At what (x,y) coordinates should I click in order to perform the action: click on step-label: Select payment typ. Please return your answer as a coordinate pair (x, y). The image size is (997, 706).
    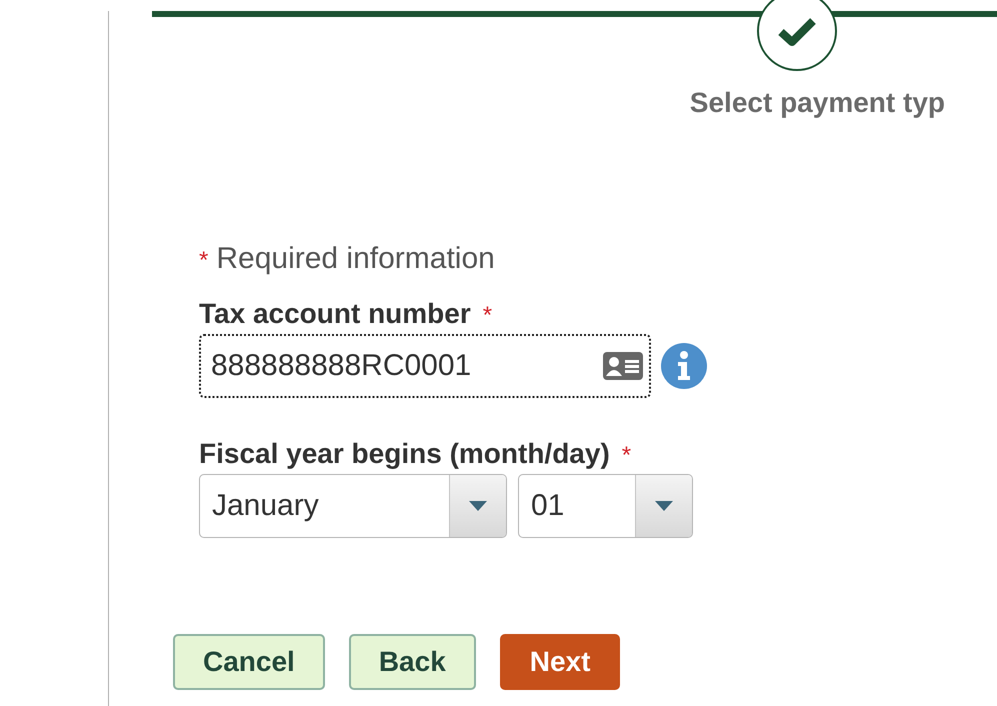
    Looking at the image, I should click on (817, 103).